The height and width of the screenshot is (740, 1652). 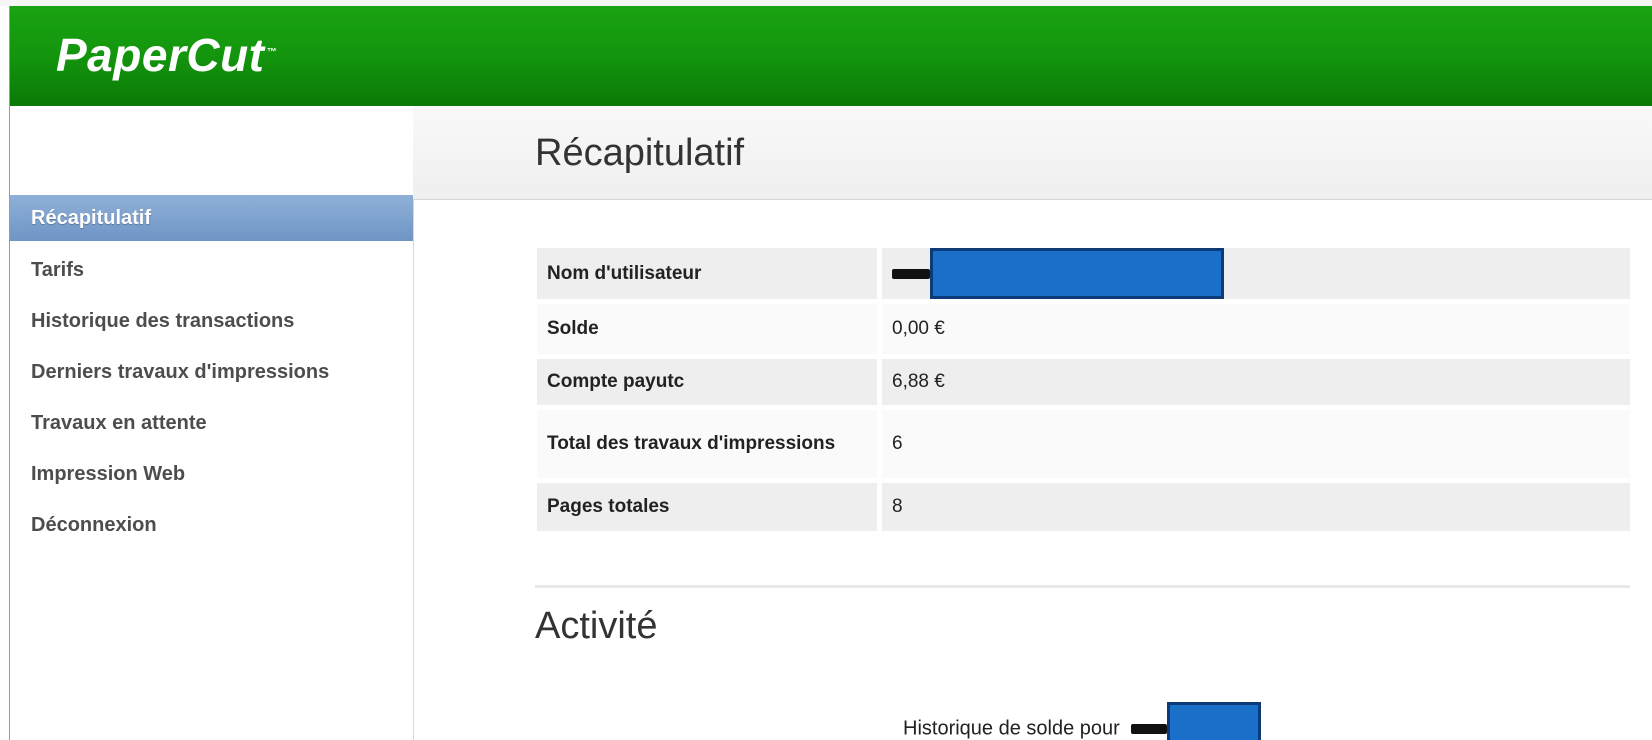 What do you see at coordinates (709, 382) in the screenshot?
I see `row-label: Compte payutc` at bounding box center [709, 382].